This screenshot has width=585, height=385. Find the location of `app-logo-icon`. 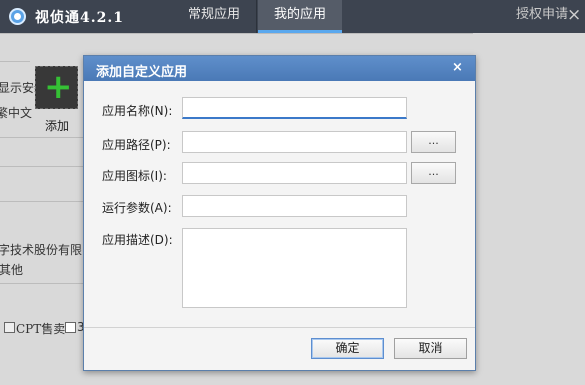

app-logo-icon is located at coordinates (17, 16).